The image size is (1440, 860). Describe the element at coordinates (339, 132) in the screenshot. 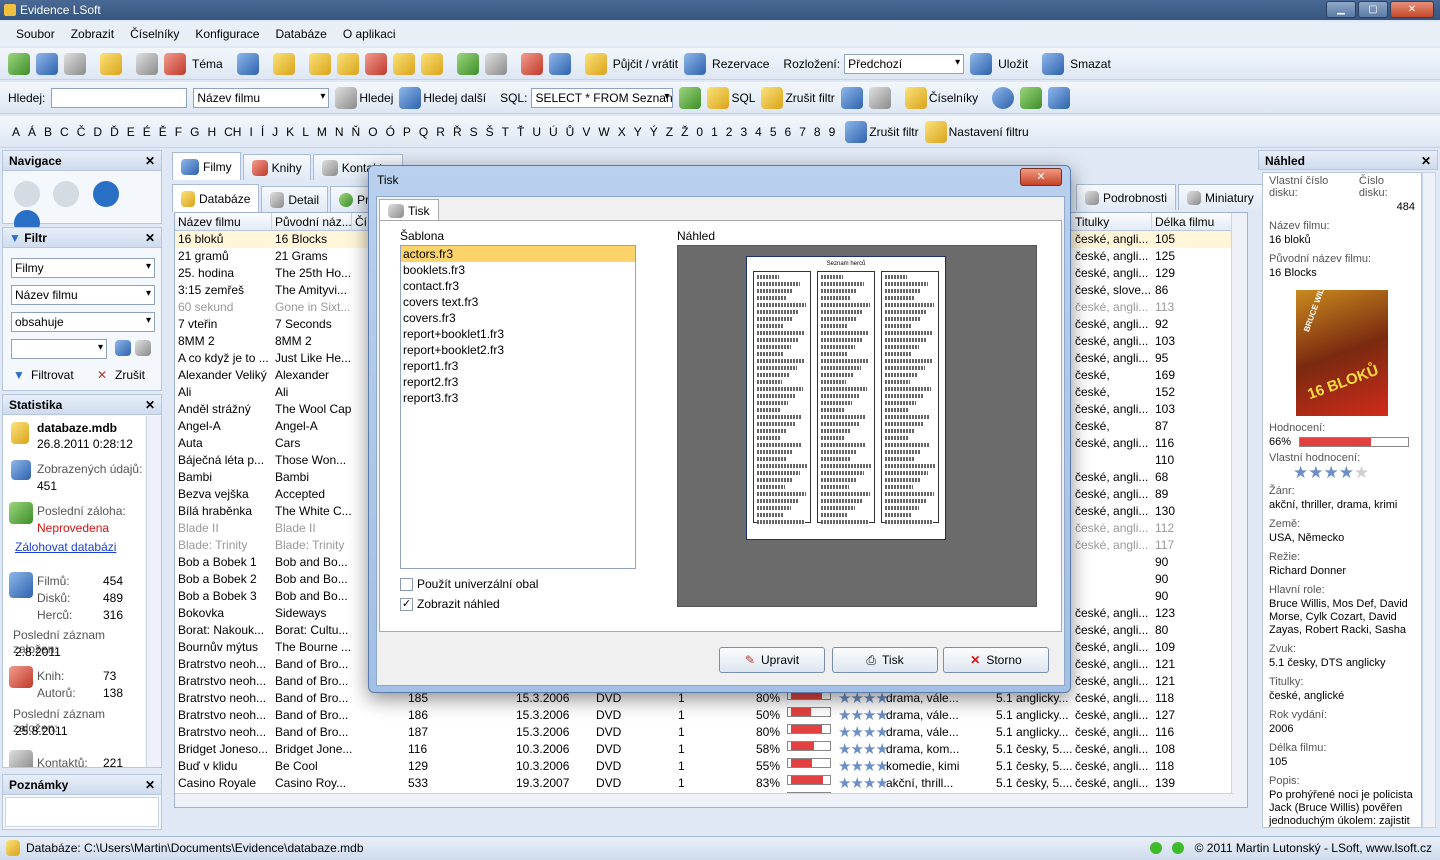

I see `letter-filter: N` at that location.